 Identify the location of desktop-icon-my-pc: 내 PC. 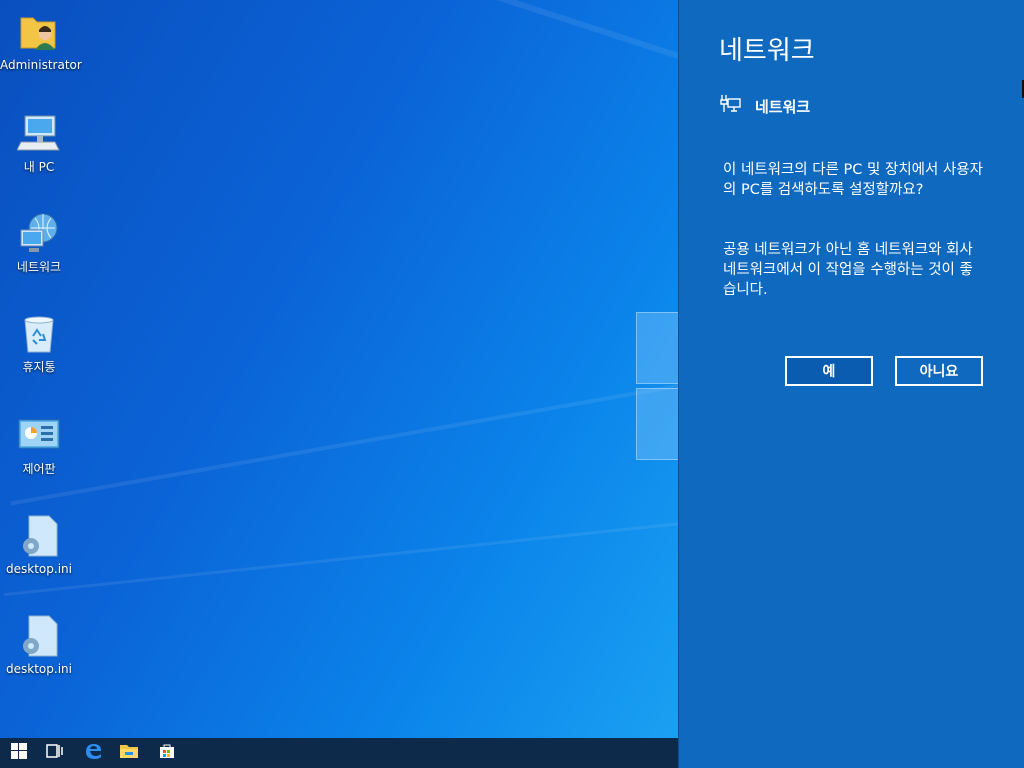
(39, 143).